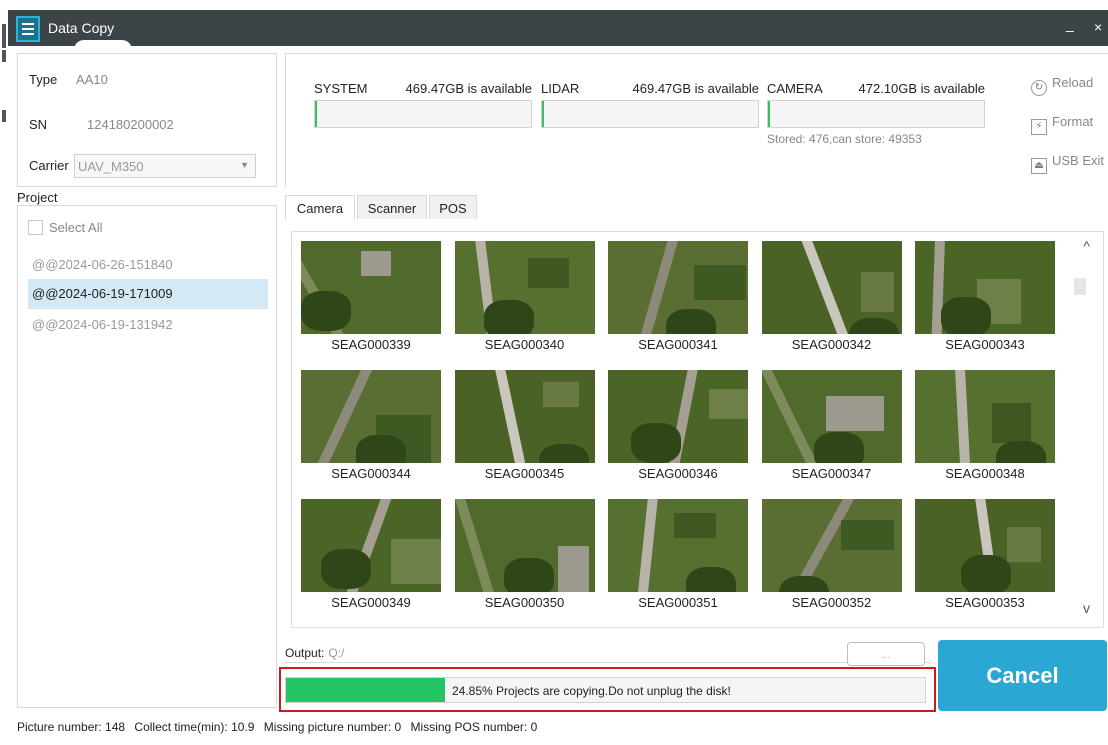  I want to click on sn-value: 124180200002, so click(130, 124).